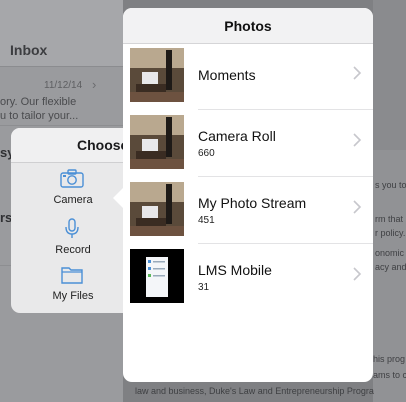 The image size is (406, 402). What do you see at coordinates (38, 102) in the screenshot?
I see `message-snippet-line: ory. Our flexible` at bounding box center [38, 102].